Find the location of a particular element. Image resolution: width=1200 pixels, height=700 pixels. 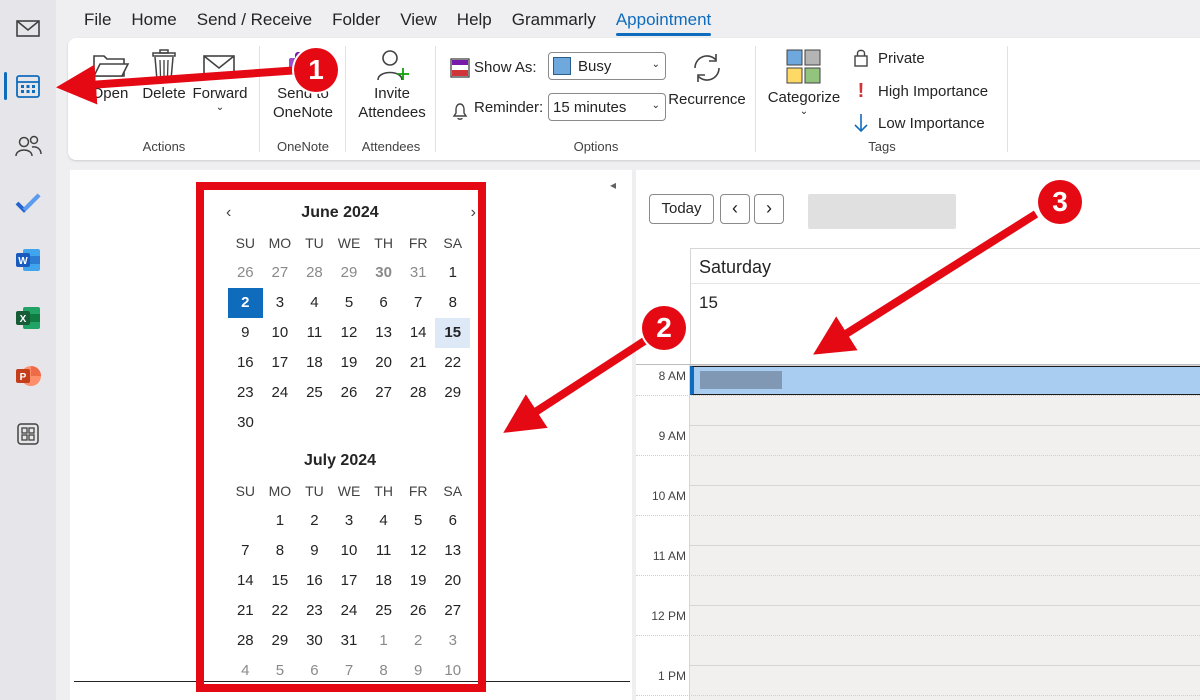

annotation-badge-2: 2 is located at coordinates (664, 328).